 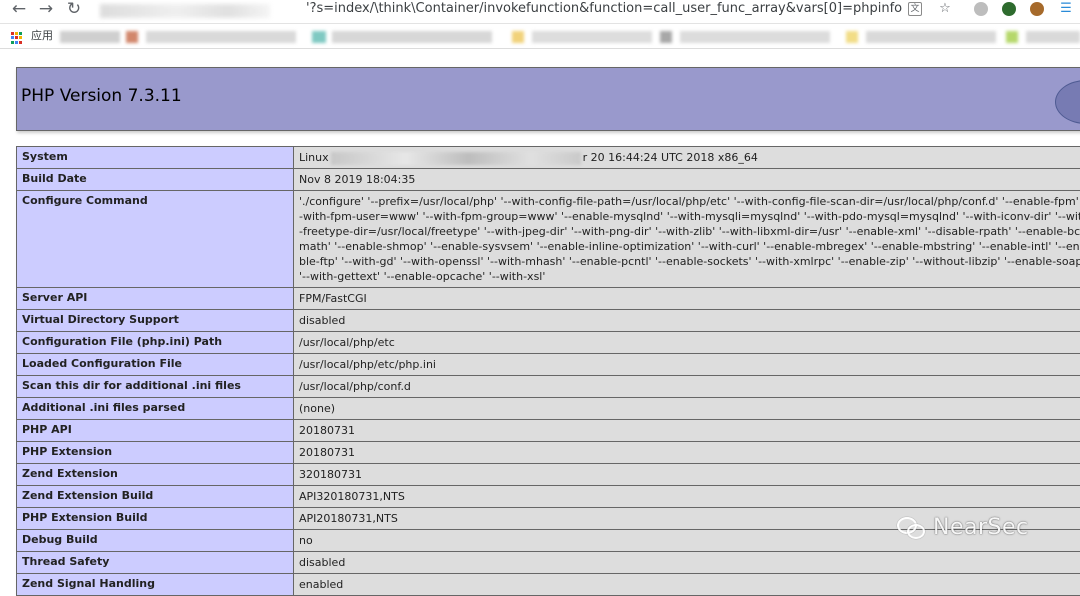 What do you see at coordinates (314, 157) in the screenshot?
I see `system-value-prefix: Linux` at bounding box center [314, 157].